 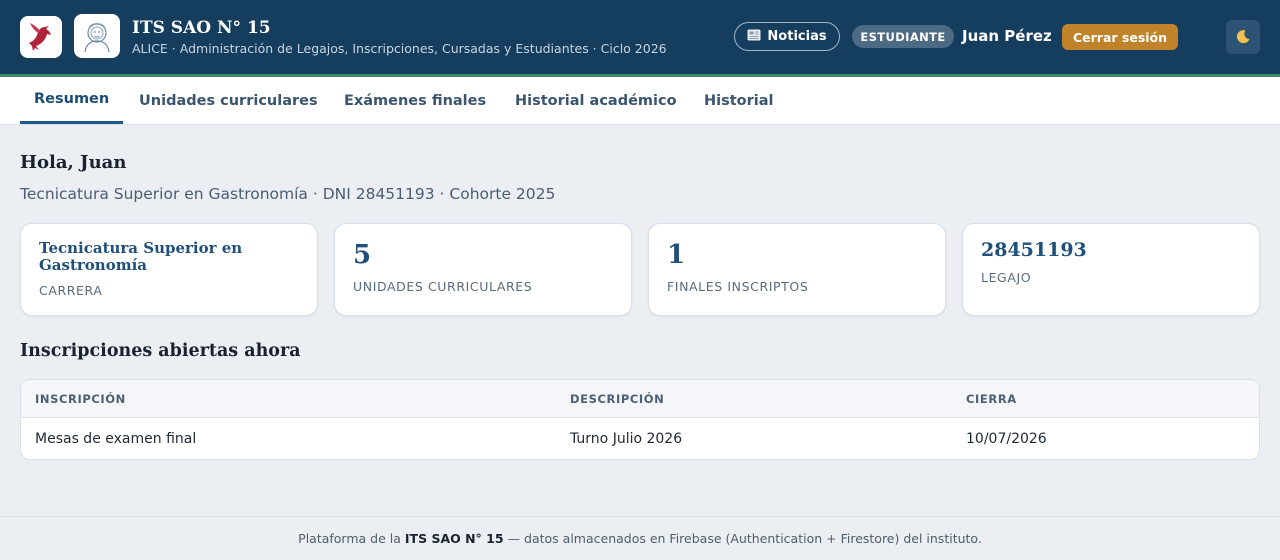 I want to click on bird-logo, so click(x=41, y=37).